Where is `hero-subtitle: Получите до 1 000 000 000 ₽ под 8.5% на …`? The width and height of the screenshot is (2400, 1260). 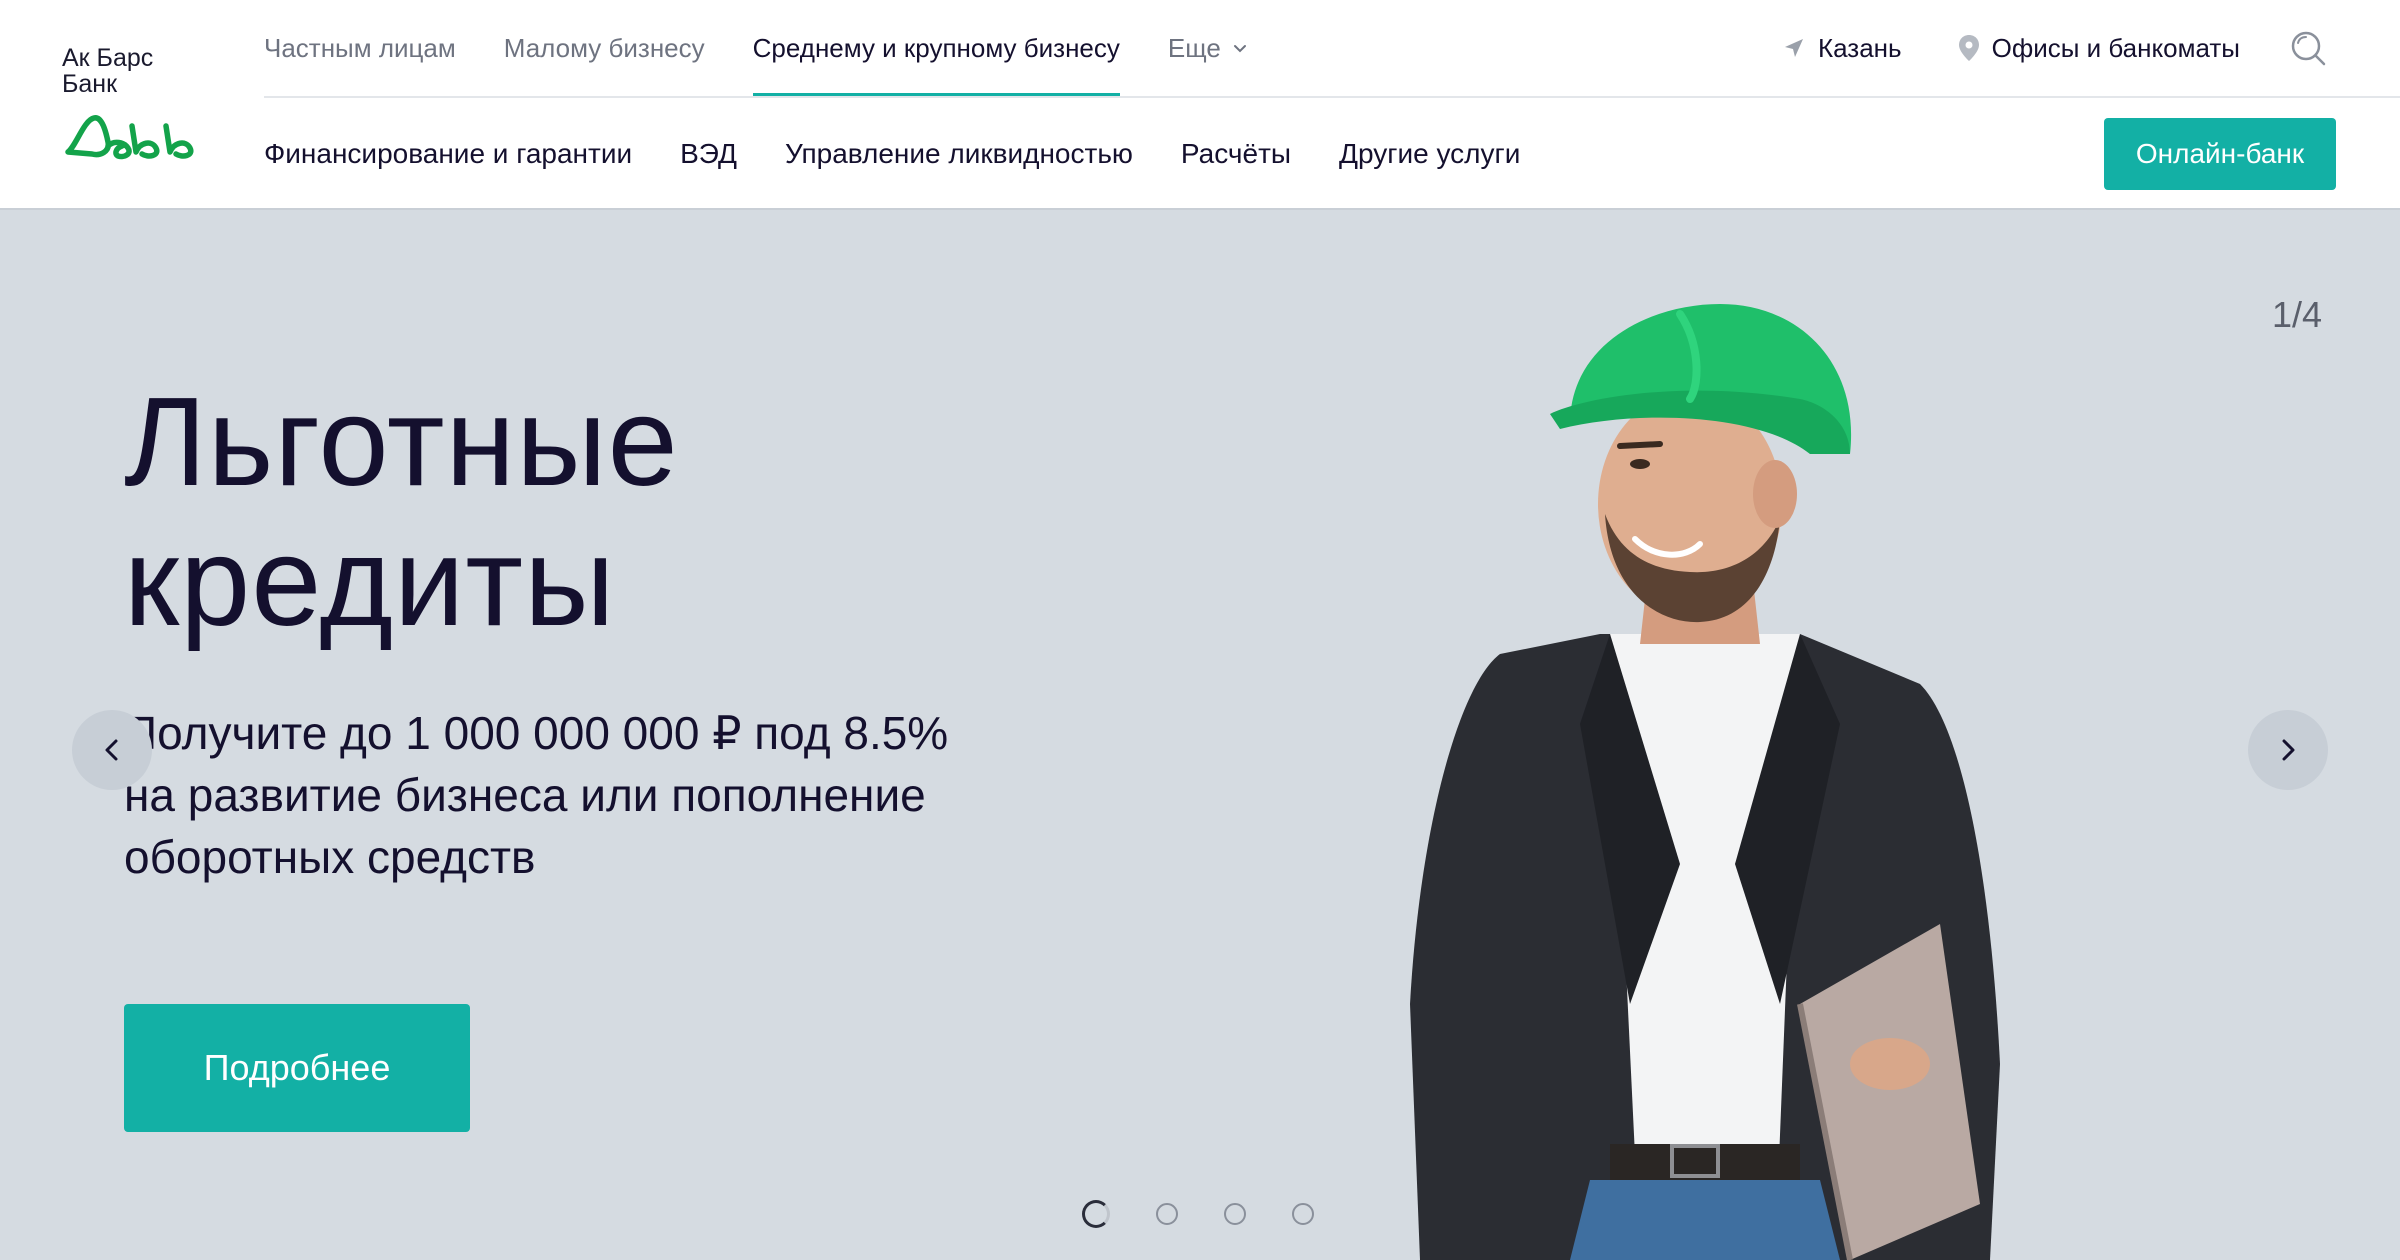
hero-subtitle: Получите до 1 000 000 000 ₽ под 8.5% на … is located at coordinates (574, 795).